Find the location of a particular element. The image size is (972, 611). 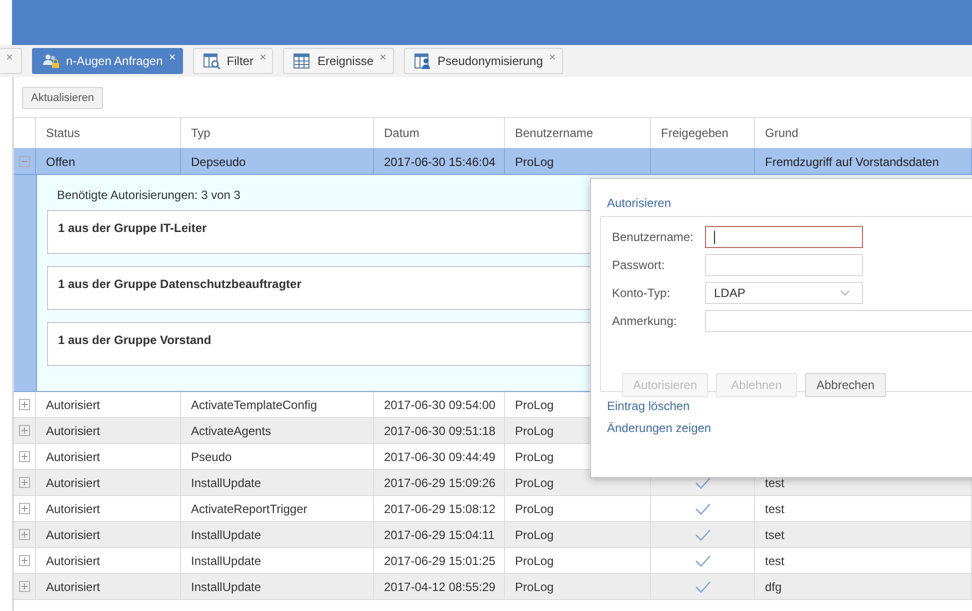

table-row: Autorisiert InstallUpdate 2017-06-29 15:01:25 ProLog test is located at coordinates (493, 561).